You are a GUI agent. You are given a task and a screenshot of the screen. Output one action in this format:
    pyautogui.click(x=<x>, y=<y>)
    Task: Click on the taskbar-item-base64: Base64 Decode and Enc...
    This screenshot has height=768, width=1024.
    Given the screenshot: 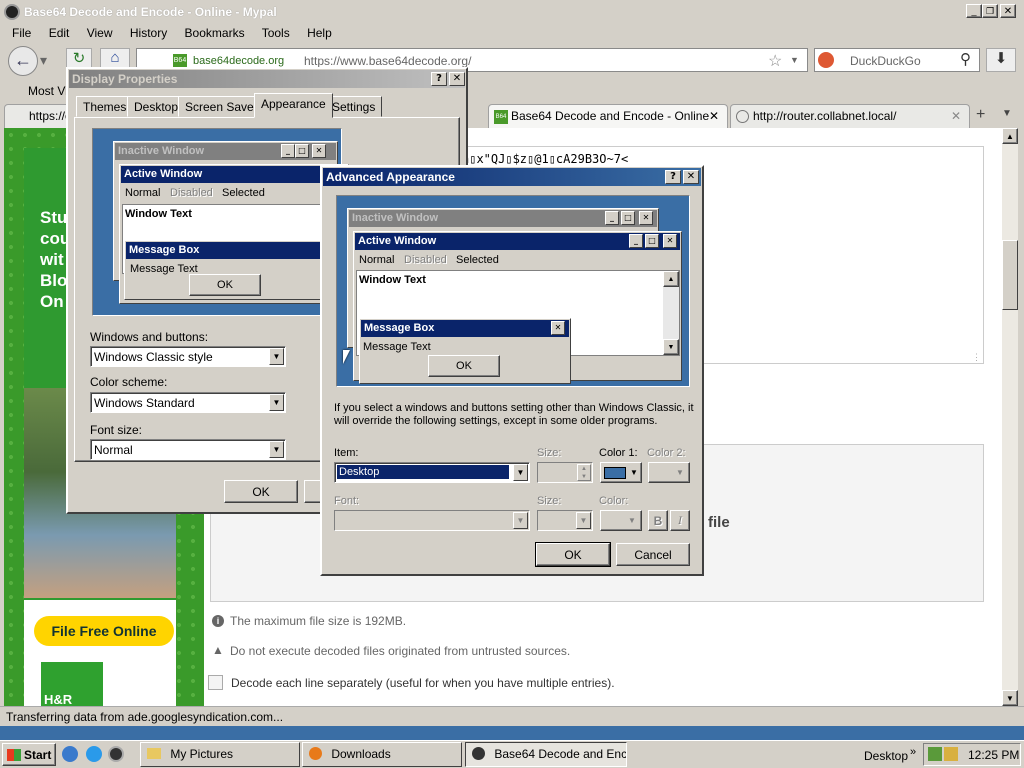 What is the action you would take?
    pyautogui.click(x=546, y=754)
    